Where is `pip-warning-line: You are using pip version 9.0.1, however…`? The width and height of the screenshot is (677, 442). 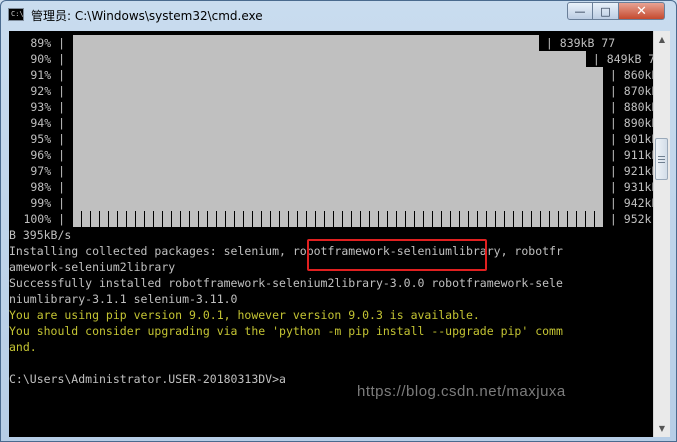 pip-warning-line: You are using pip version 9.0.1, however… is located at coordinates (244, 315).